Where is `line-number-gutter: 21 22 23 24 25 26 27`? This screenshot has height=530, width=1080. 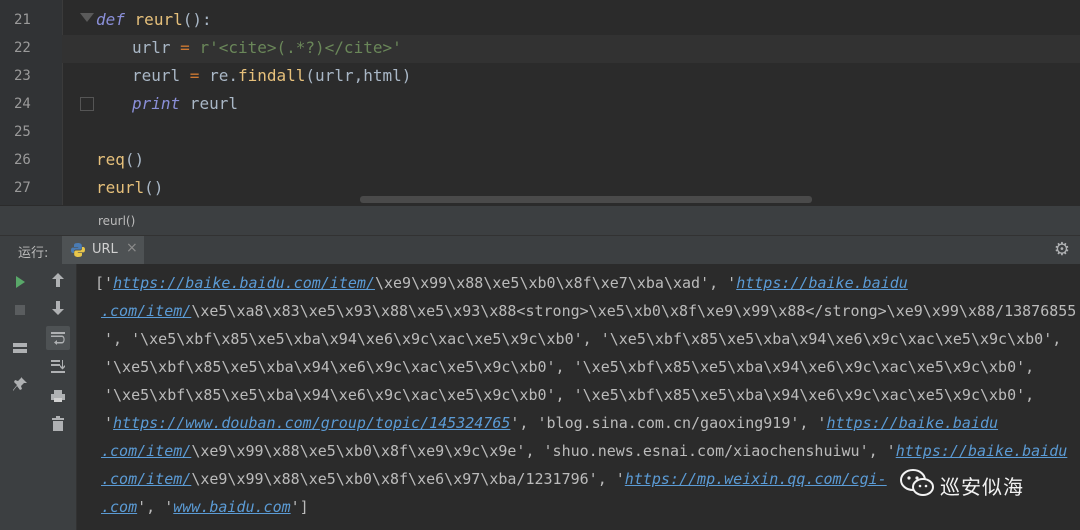 line-number-gutter: 21 22 23 24 25 26 27 is located at coordinates (31, 102).